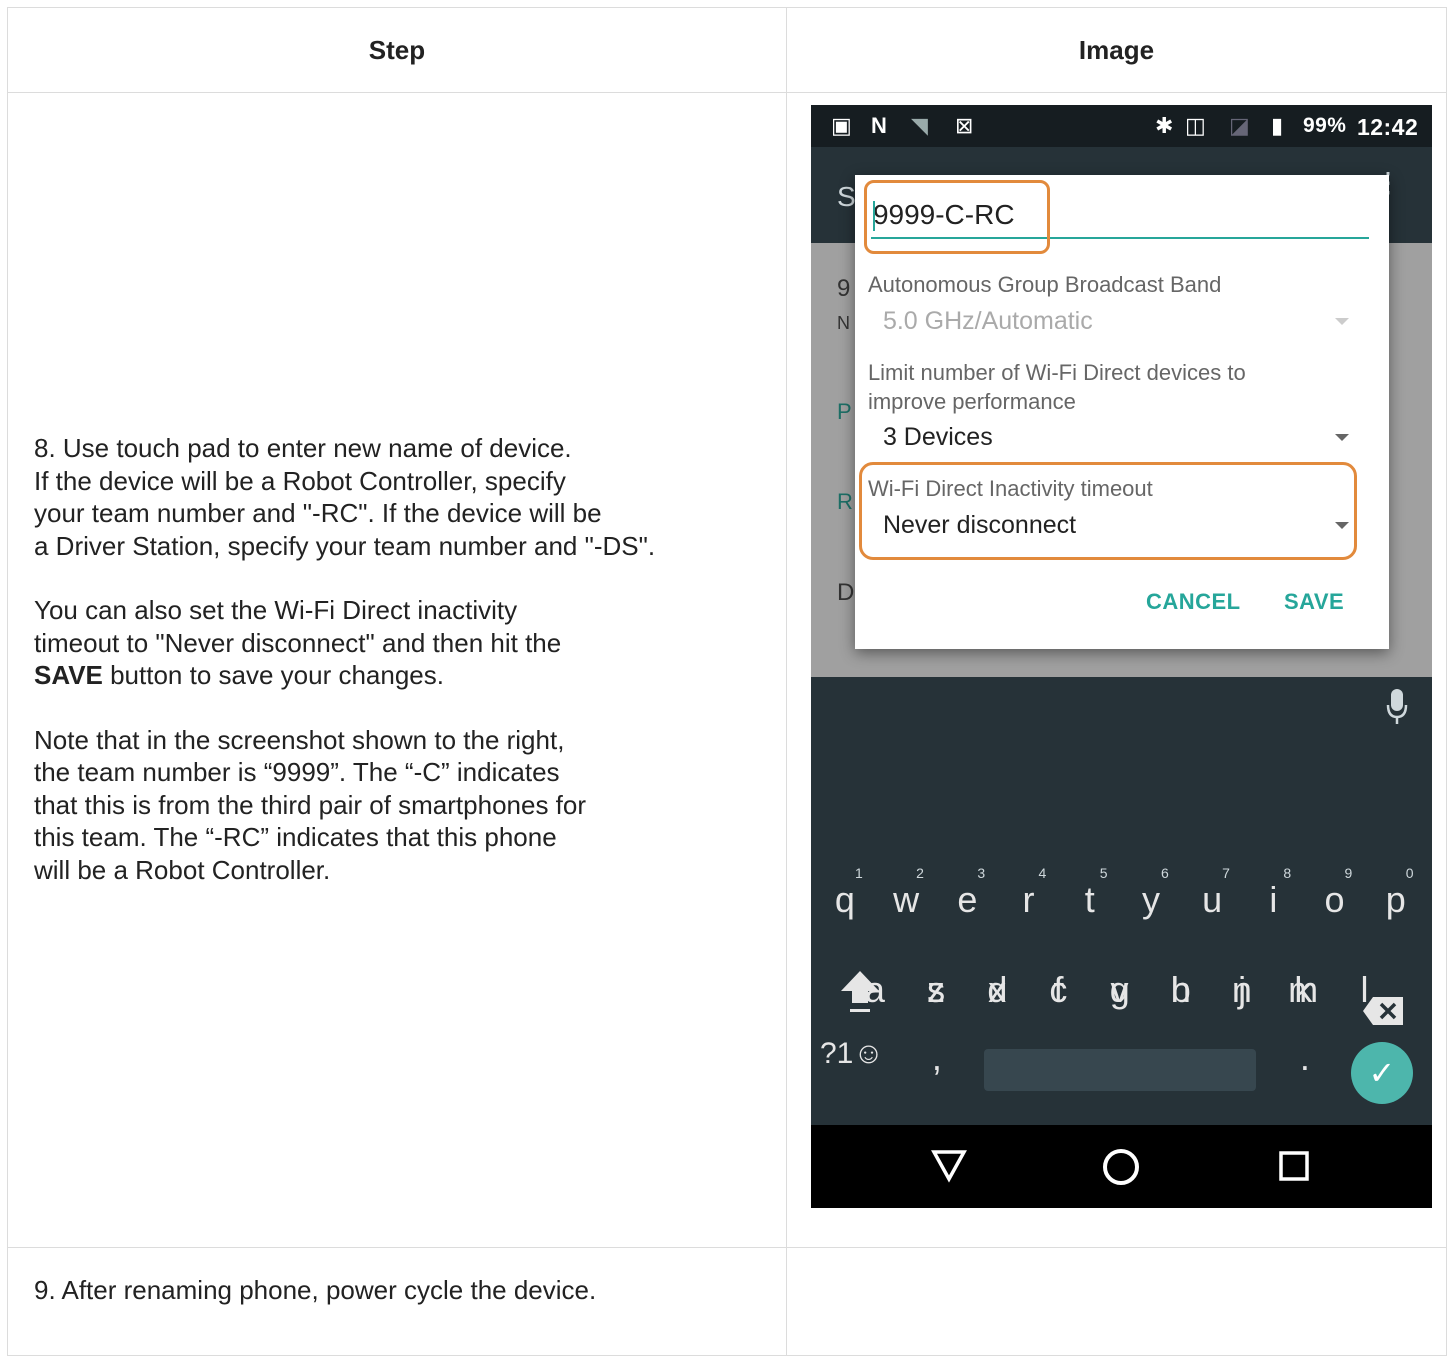  Describe the element at coordinates (1387, 127) in the screenshot. I see `clock-time: 12:42` at that location.